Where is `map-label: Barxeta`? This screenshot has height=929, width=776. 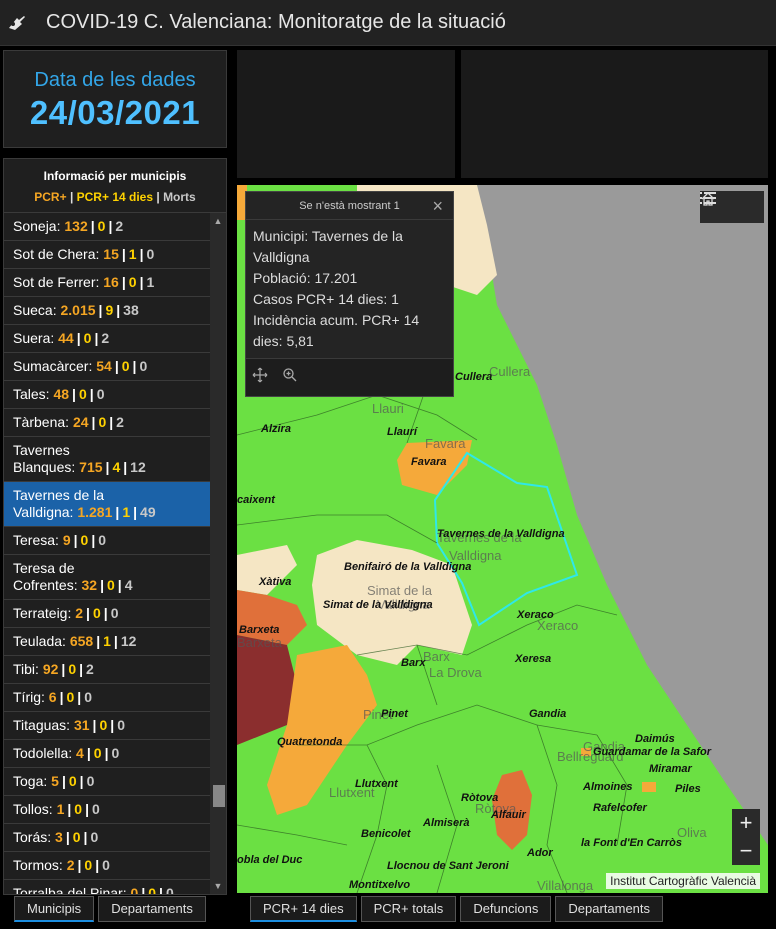 map-label: Barxeta is located at coordinates (259, 630).